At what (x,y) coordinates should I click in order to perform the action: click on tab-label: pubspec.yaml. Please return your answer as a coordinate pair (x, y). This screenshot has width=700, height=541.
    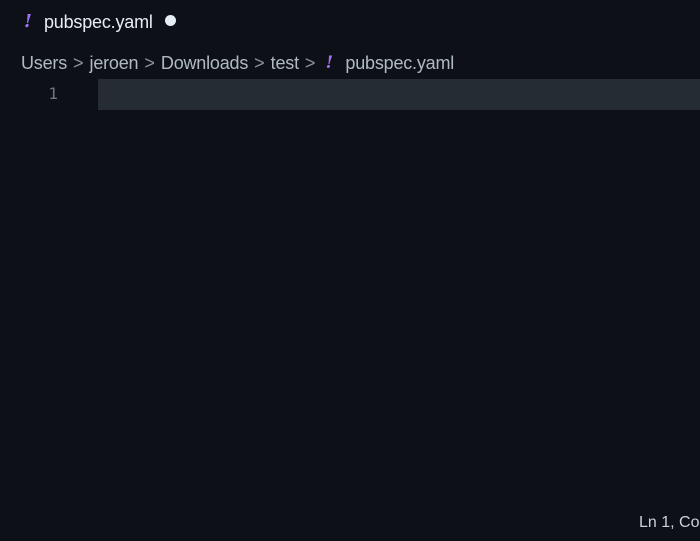
    Looking at the image, I should click on (98, 21).